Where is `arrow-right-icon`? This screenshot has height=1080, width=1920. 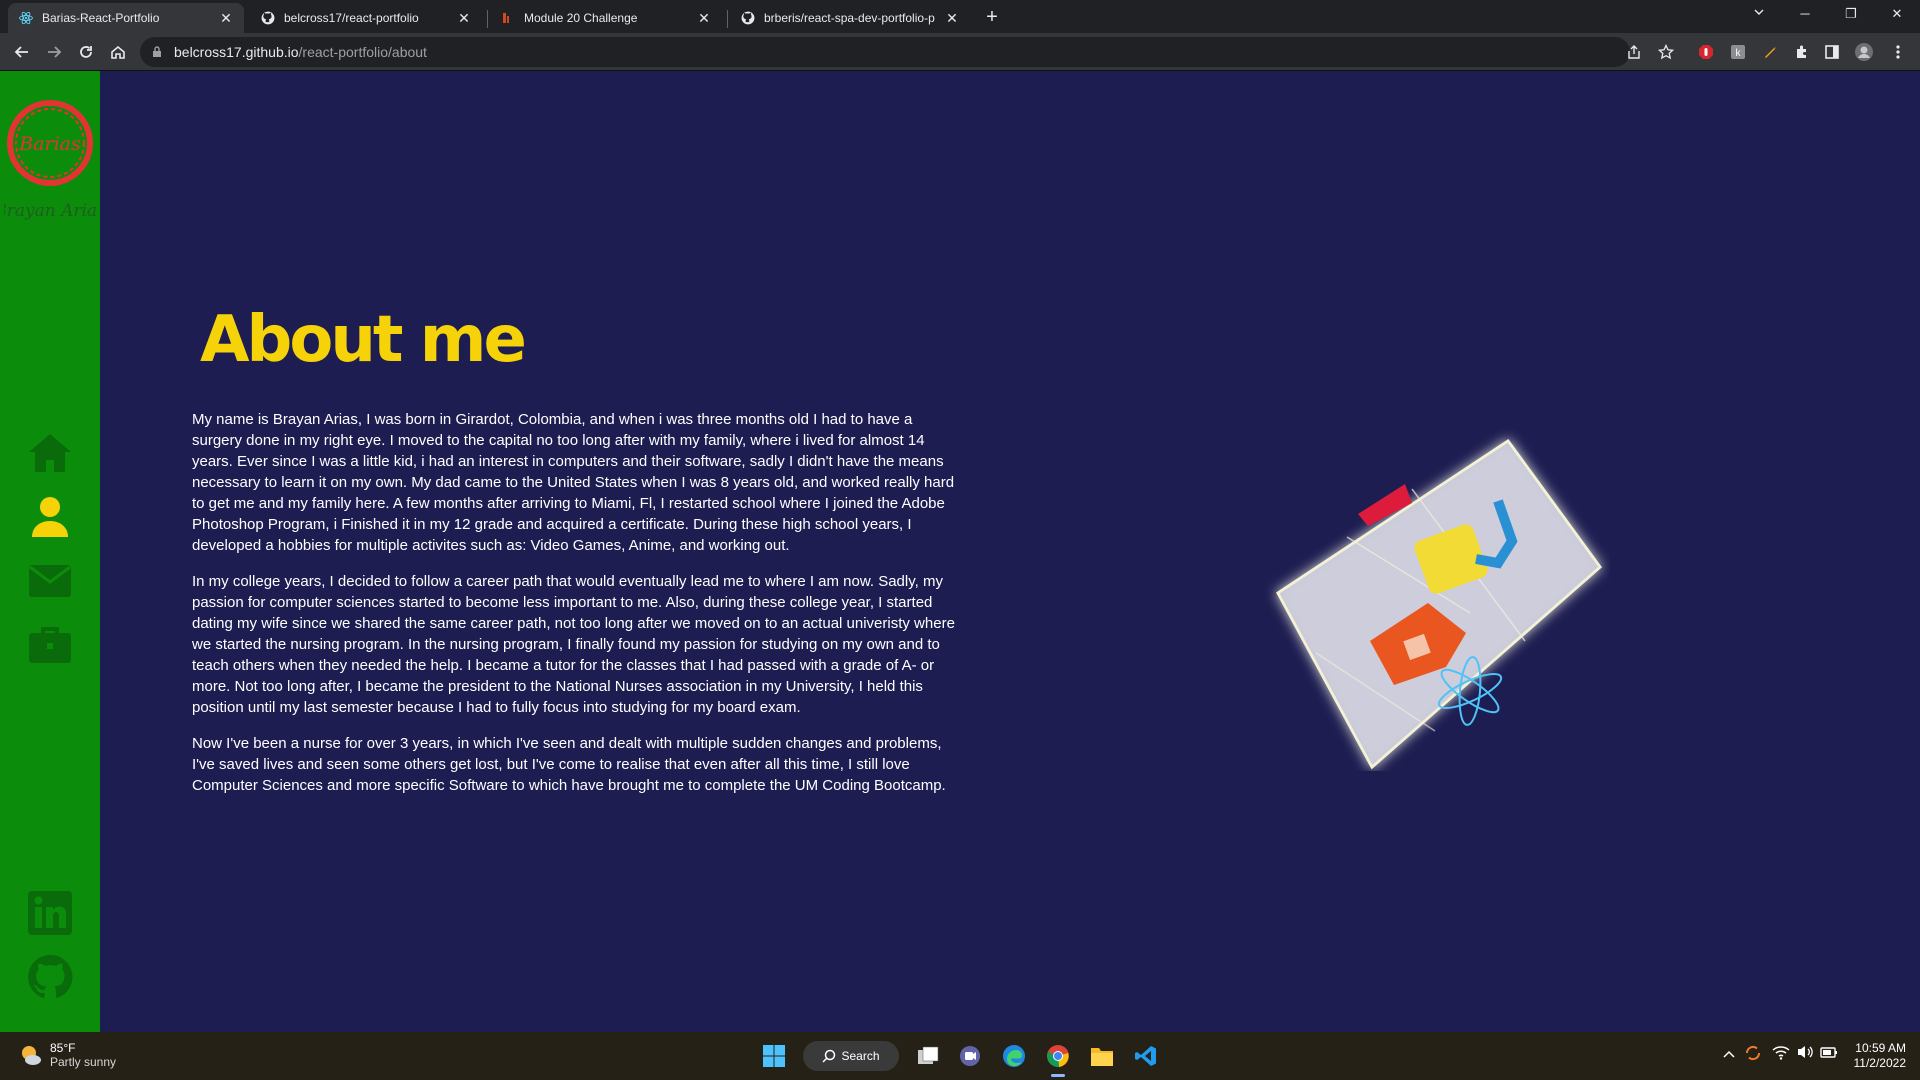 arrow-right-icon is located at coordinates (55, 52).